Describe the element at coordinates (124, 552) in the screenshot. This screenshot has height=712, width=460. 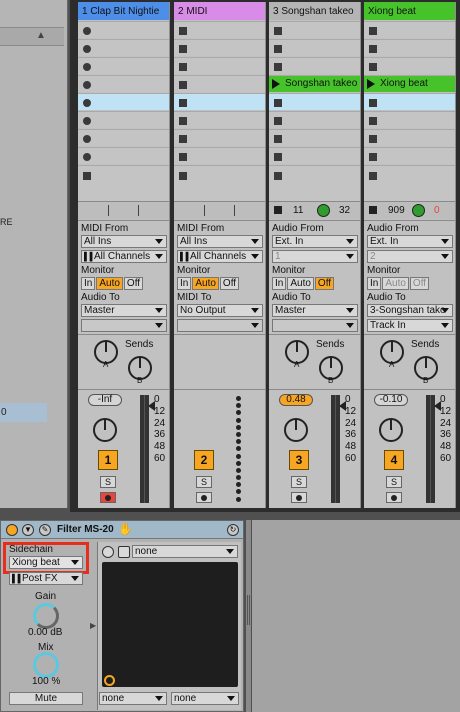
I see `save-icon` at that location.